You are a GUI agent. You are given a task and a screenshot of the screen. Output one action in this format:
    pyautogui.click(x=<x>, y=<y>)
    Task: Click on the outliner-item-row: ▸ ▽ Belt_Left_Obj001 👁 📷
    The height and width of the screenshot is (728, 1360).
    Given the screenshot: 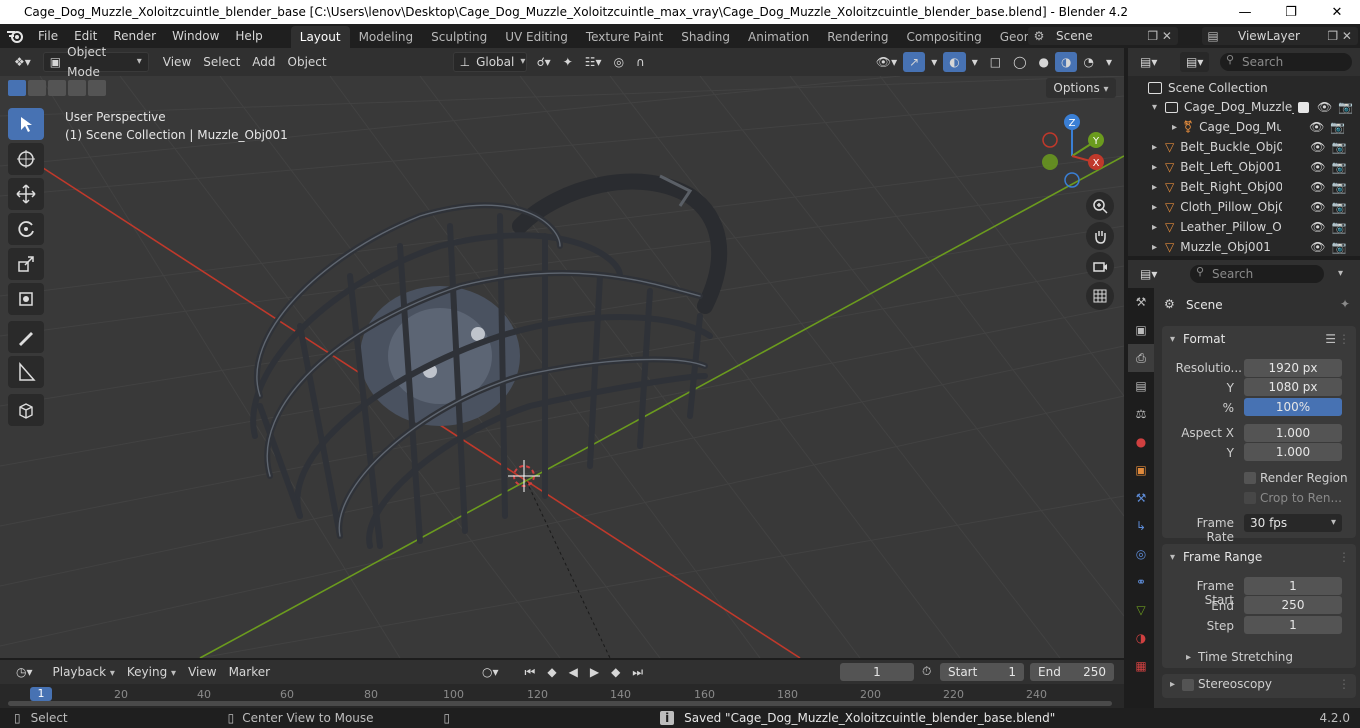 What is the action you would take?
    pyautogui.click(x=1244, y=167)
    